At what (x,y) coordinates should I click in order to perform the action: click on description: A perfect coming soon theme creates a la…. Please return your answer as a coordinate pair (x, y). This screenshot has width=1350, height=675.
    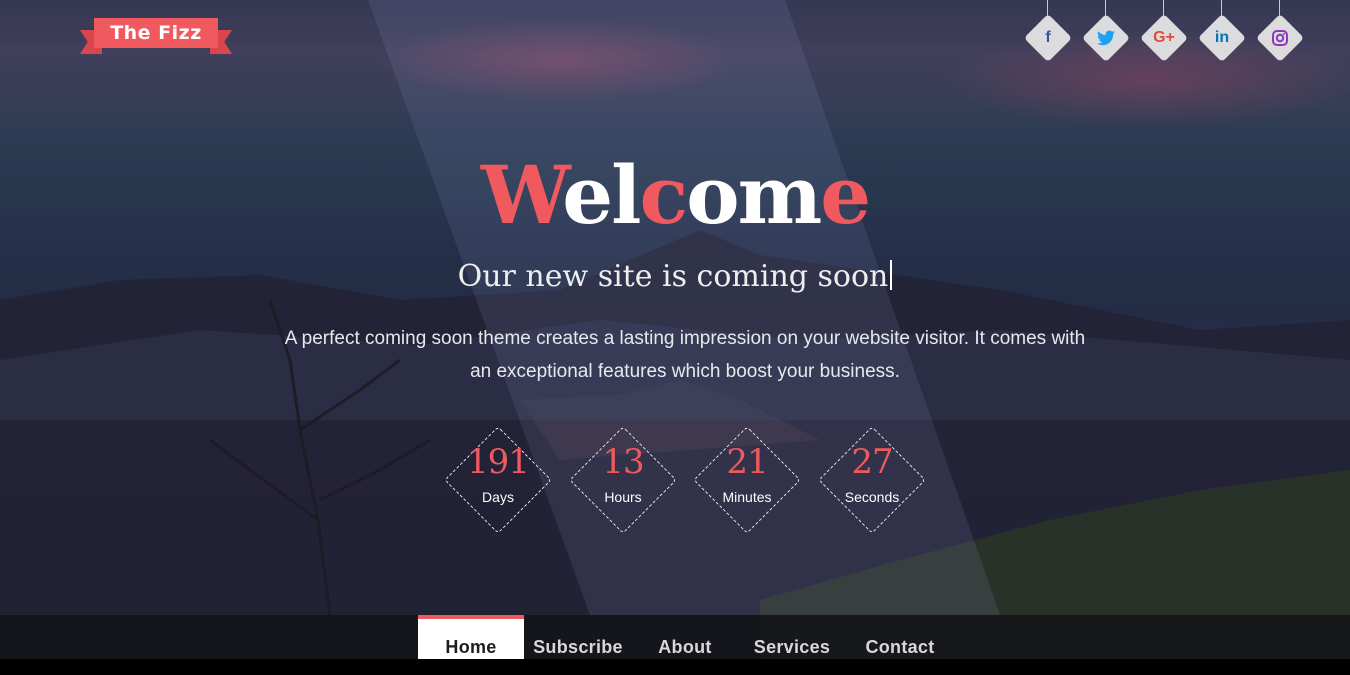
    Looking at the image, I should click on (685, 355).